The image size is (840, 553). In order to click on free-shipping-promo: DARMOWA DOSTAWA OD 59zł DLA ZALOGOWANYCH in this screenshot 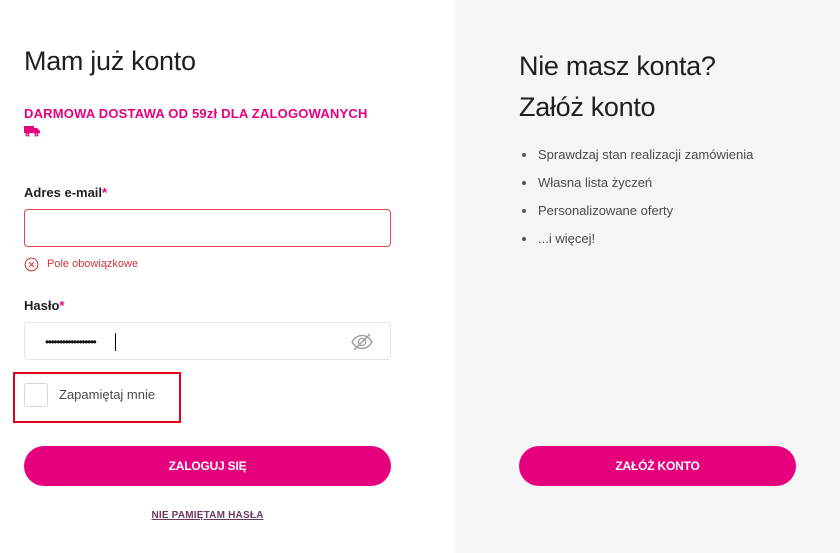, I will do `click(224, 121)`.